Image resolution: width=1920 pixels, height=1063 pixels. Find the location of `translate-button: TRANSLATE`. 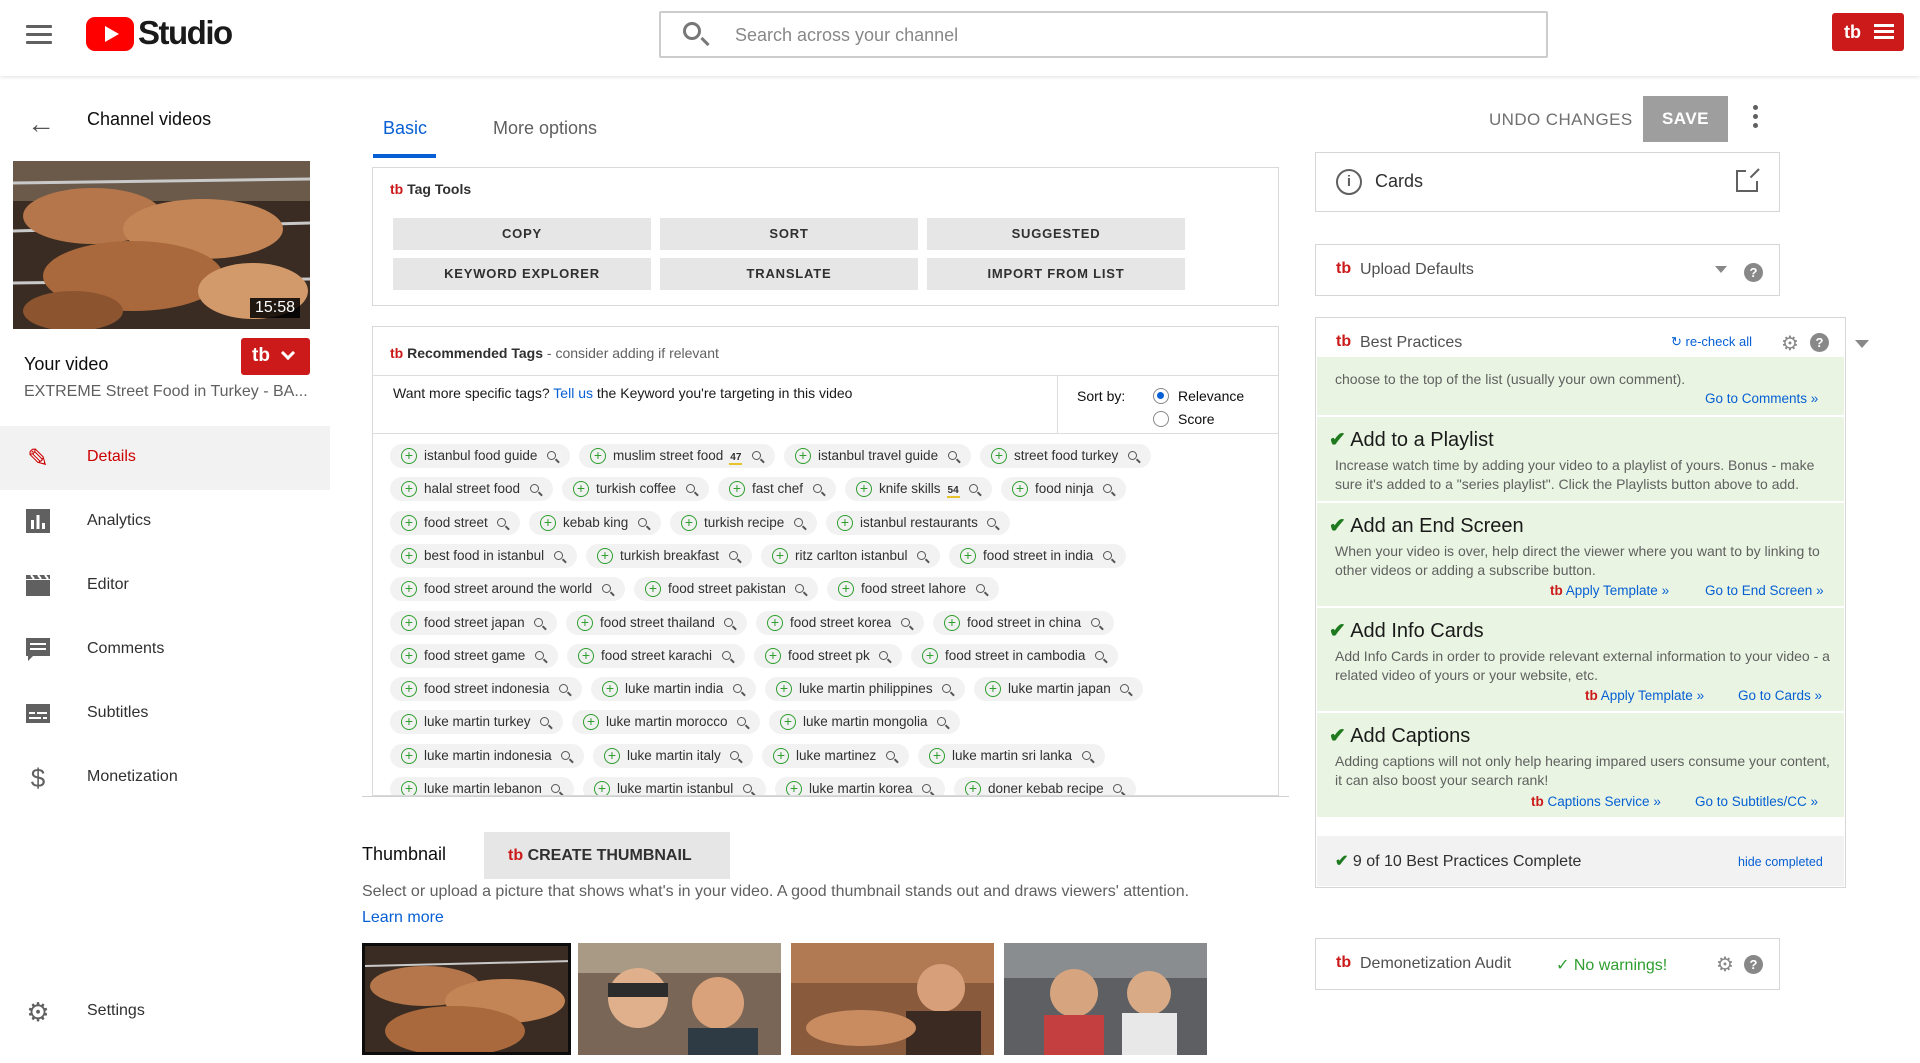

translate-button: TRANSLATE is located at coordinates (789, 274).